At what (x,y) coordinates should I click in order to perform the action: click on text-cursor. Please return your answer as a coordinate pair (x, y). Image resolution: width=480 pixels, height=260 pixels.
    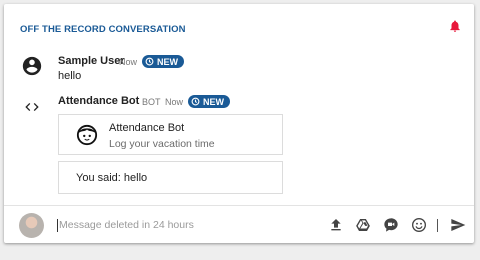
    Looking at the image, I should click on (57, 225).